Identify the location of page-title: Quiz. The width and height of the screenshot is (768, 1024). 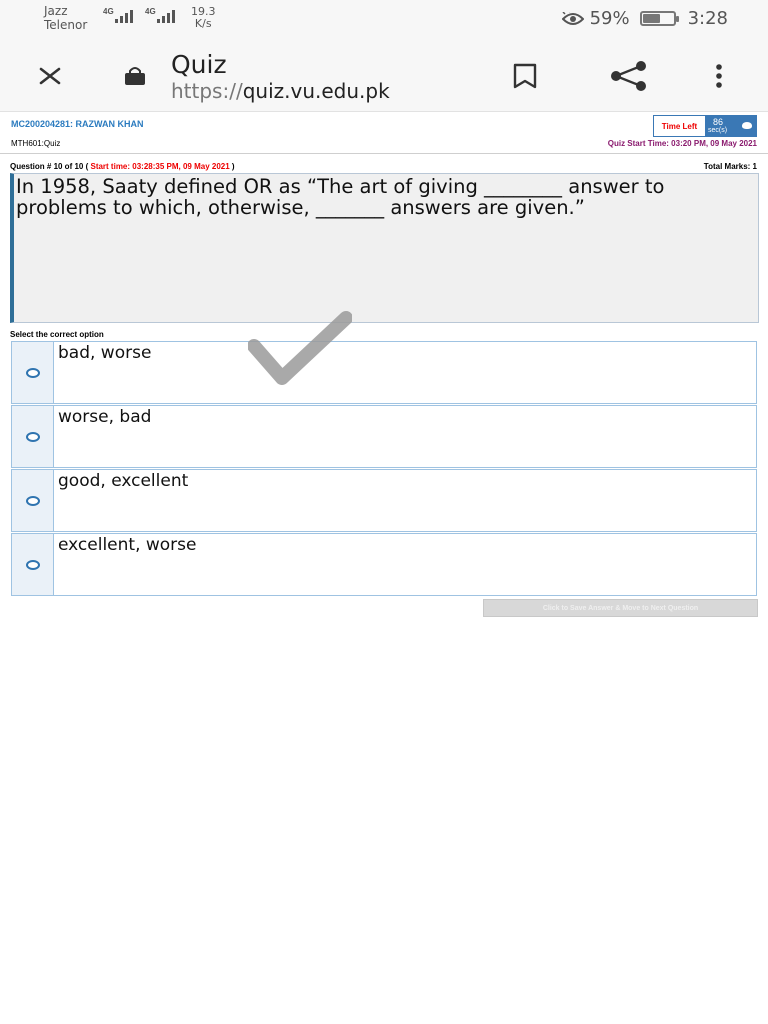
(199, 64).